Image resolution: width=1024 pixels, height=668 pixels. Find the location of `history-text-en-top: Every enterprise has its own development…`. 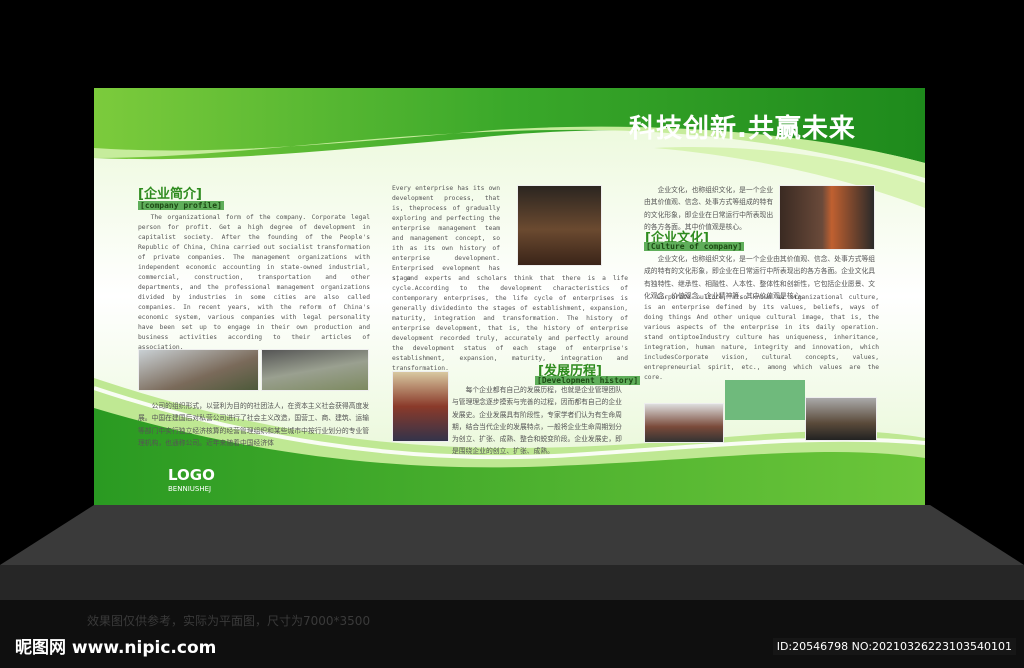

history-text-en-top: Every enterprise has its own development… is located at coordinates (446, 233).